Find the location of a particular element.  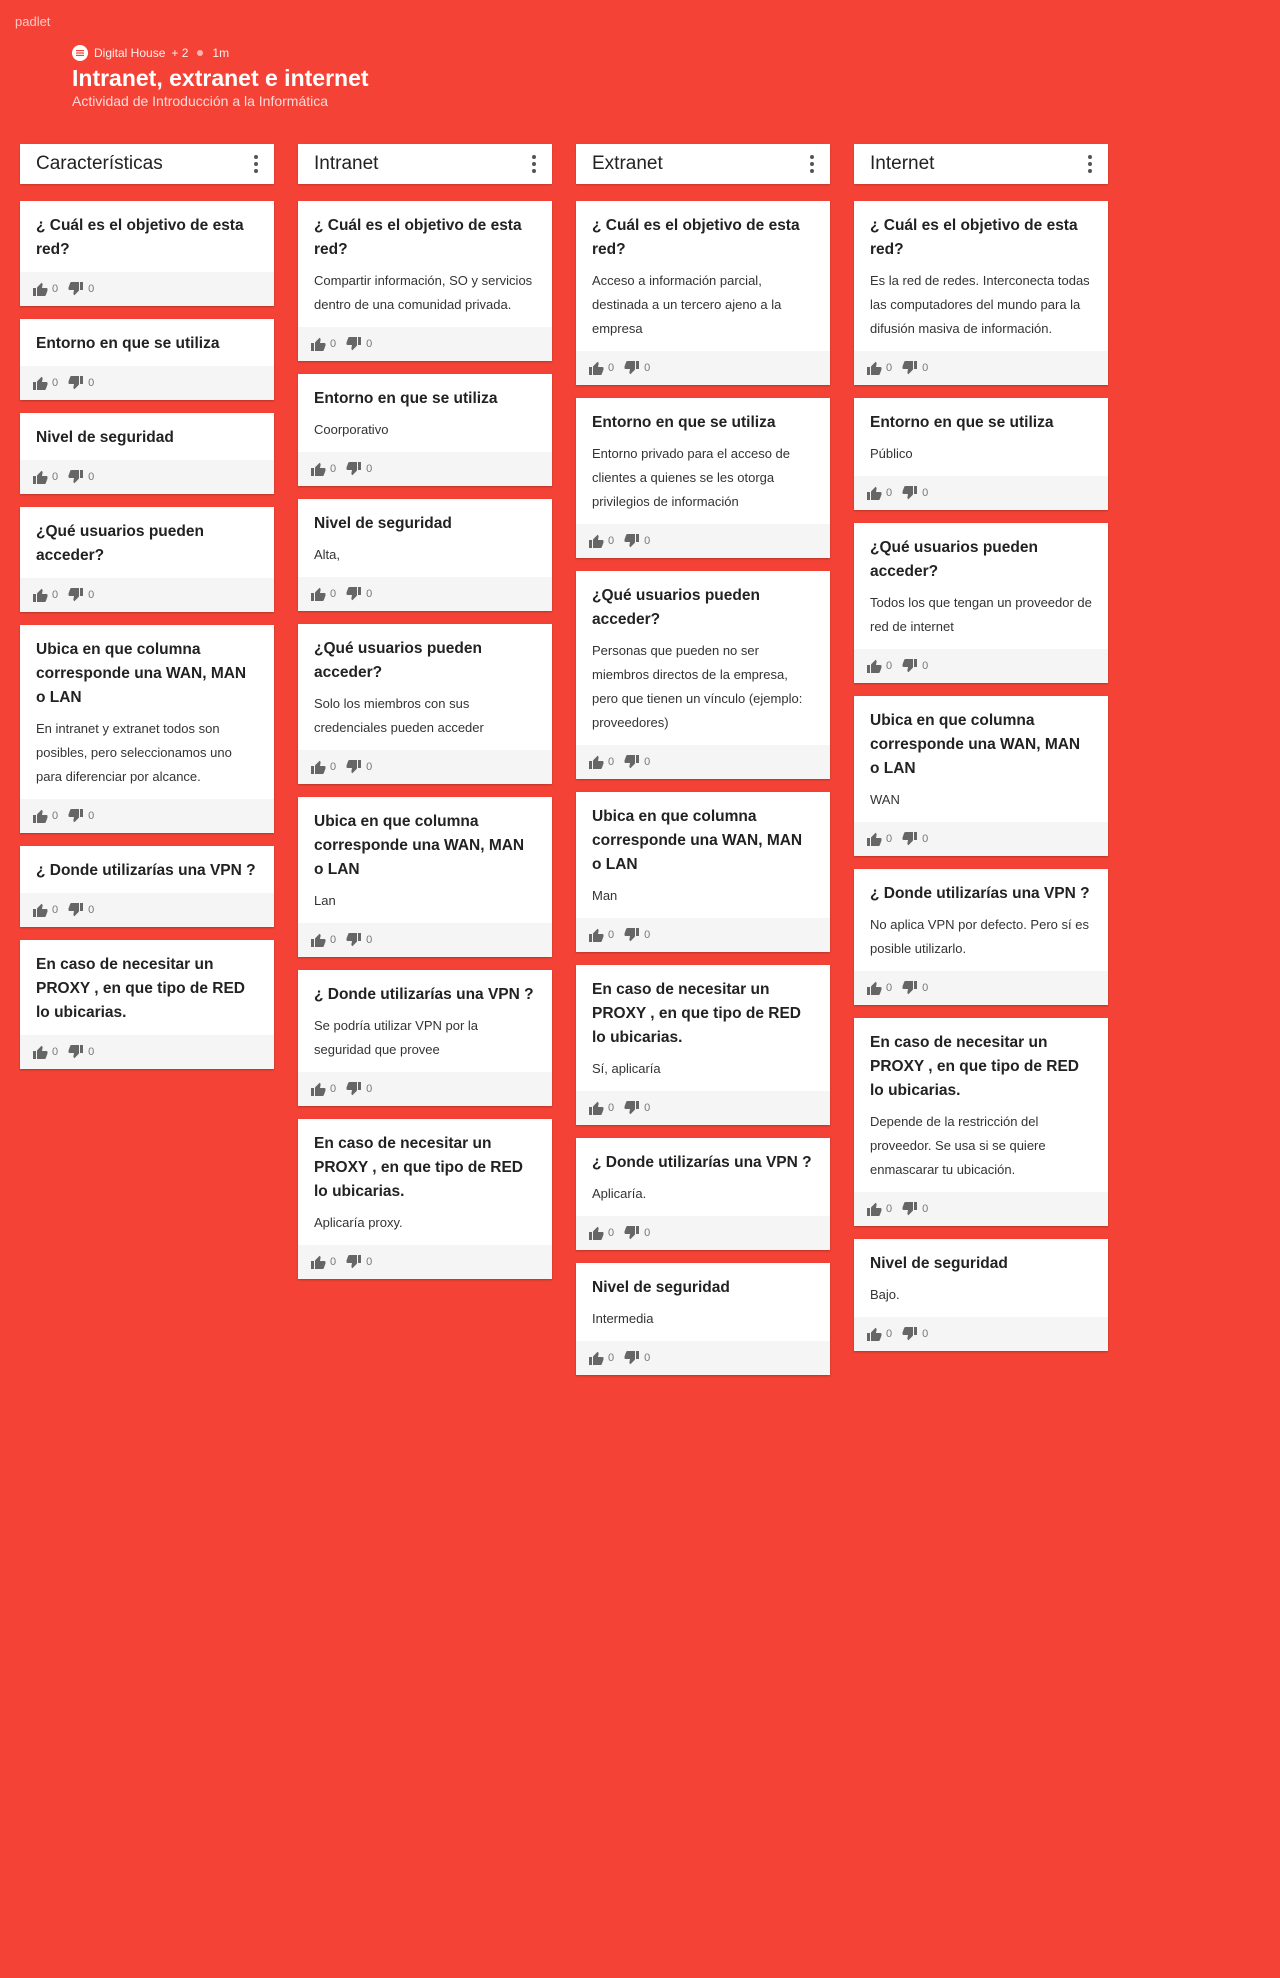

post-card: ¿ Cuál es el objetivo de esta red? 0 0 is located at coordinates (147, 253).